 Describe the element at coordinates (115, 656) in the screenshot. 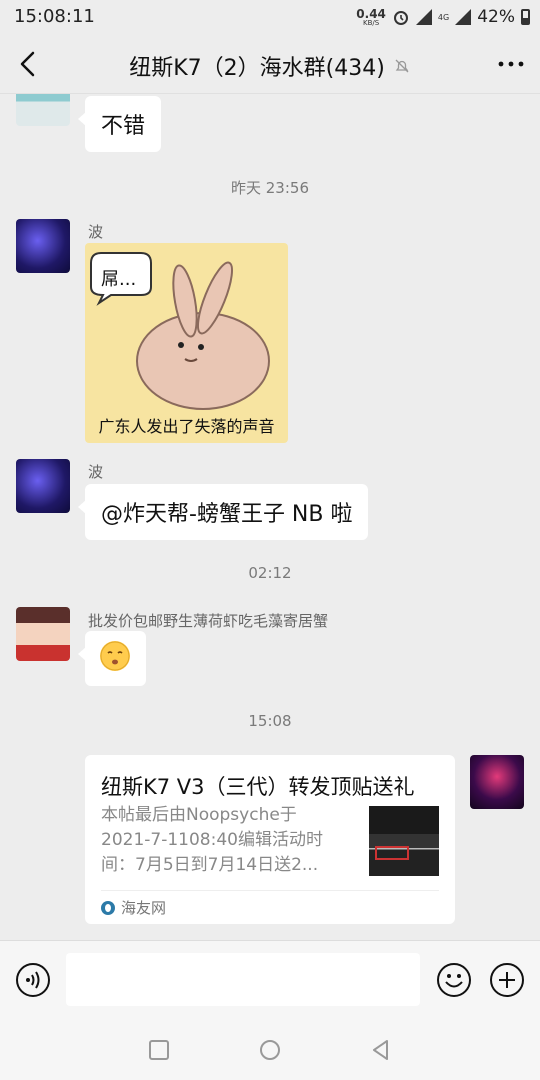

I see `pouting-face-emoji-icon` at that location.